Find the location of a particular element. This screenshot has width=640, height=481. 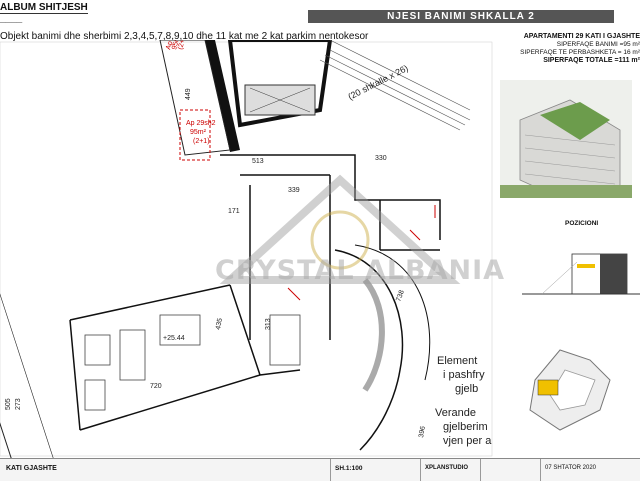

dim-273: 273 is located at coordinates (18, 404).